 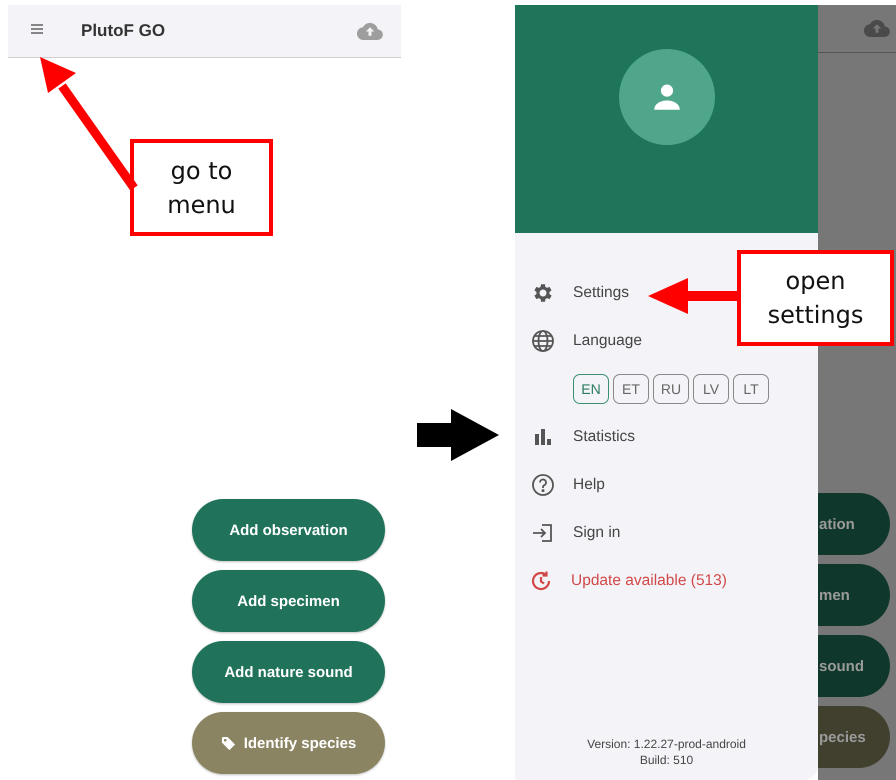 I want to click on sign-in-icon, so click(x=543, y=533).